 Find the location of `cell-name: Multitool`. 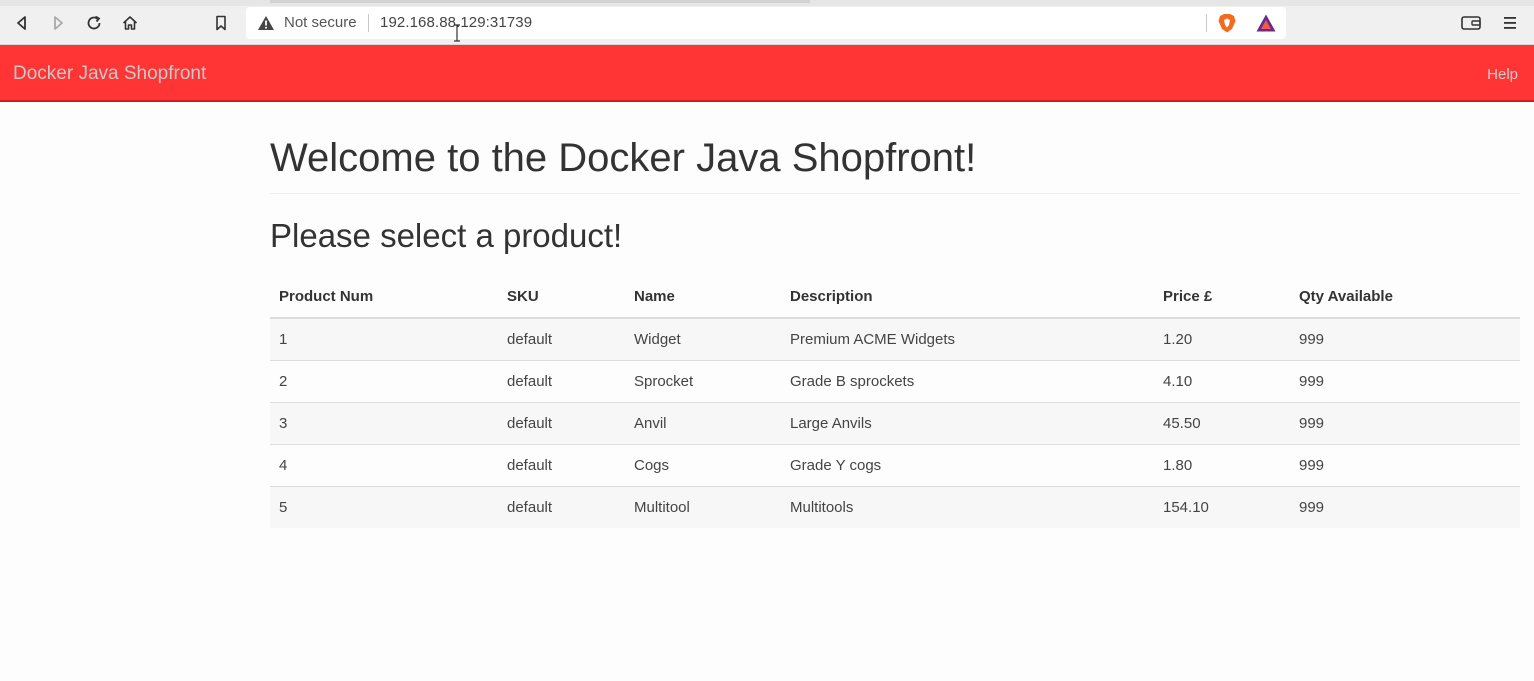

cell-name: Multitool is located at coordinates (703, 506).